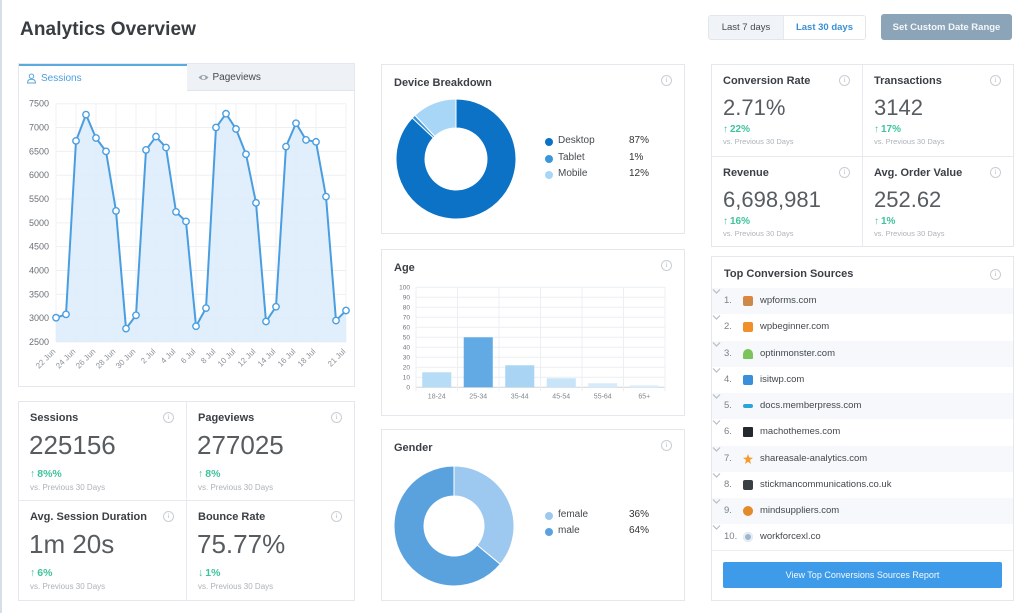 Image resolution: width=1024 pixels, height=613 pixels. Describe the element at coordinates (148, 356) in the screenshot. I see `x-tick-label: 2 Jul` at that location.